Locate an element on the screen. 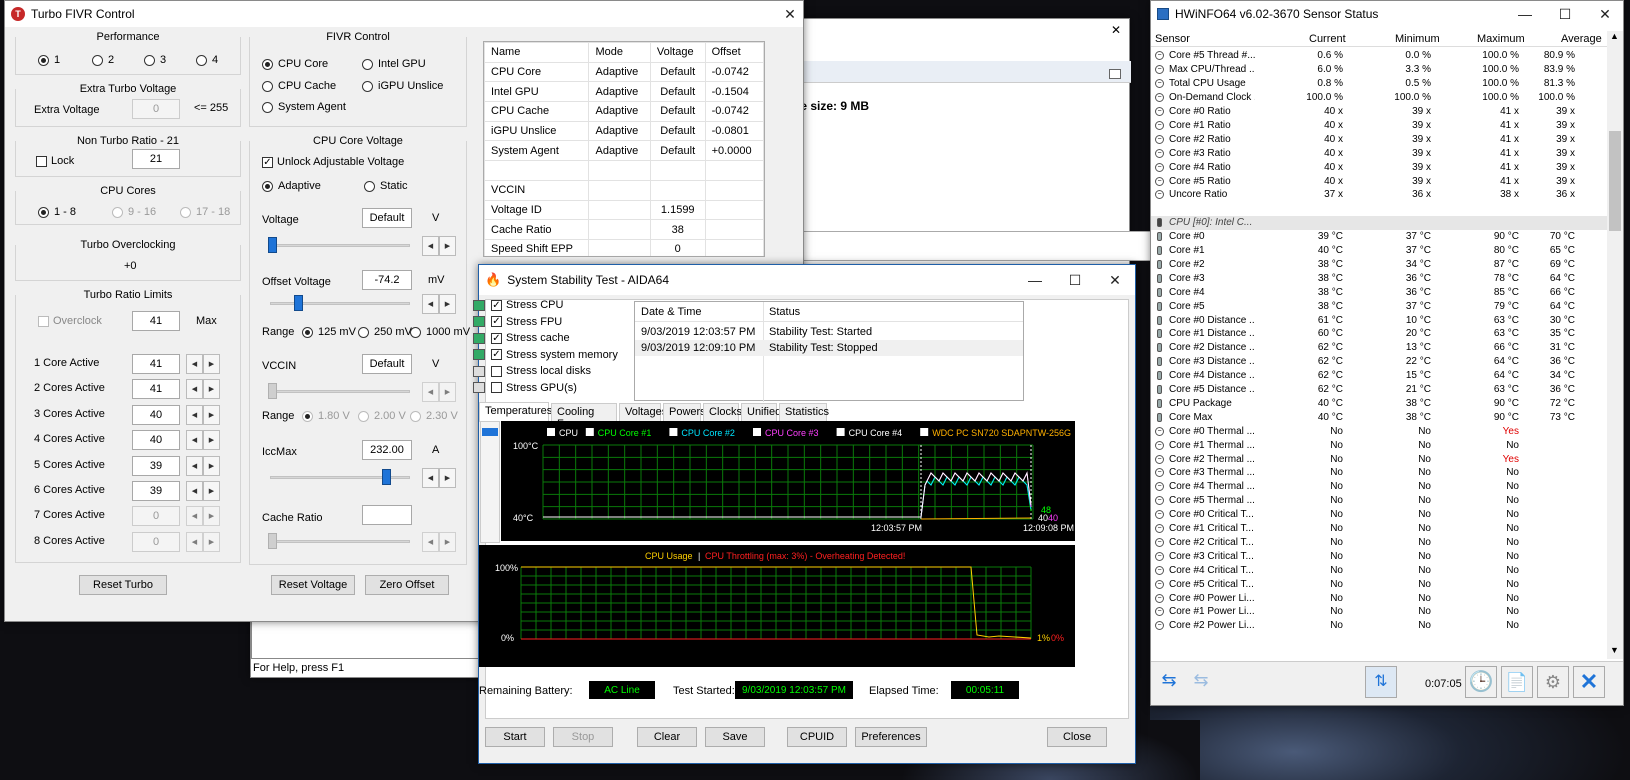  unlock-voltage-checkbox: ✓ Unlock Adjustable Voltage is located at coordinates (333, 162).